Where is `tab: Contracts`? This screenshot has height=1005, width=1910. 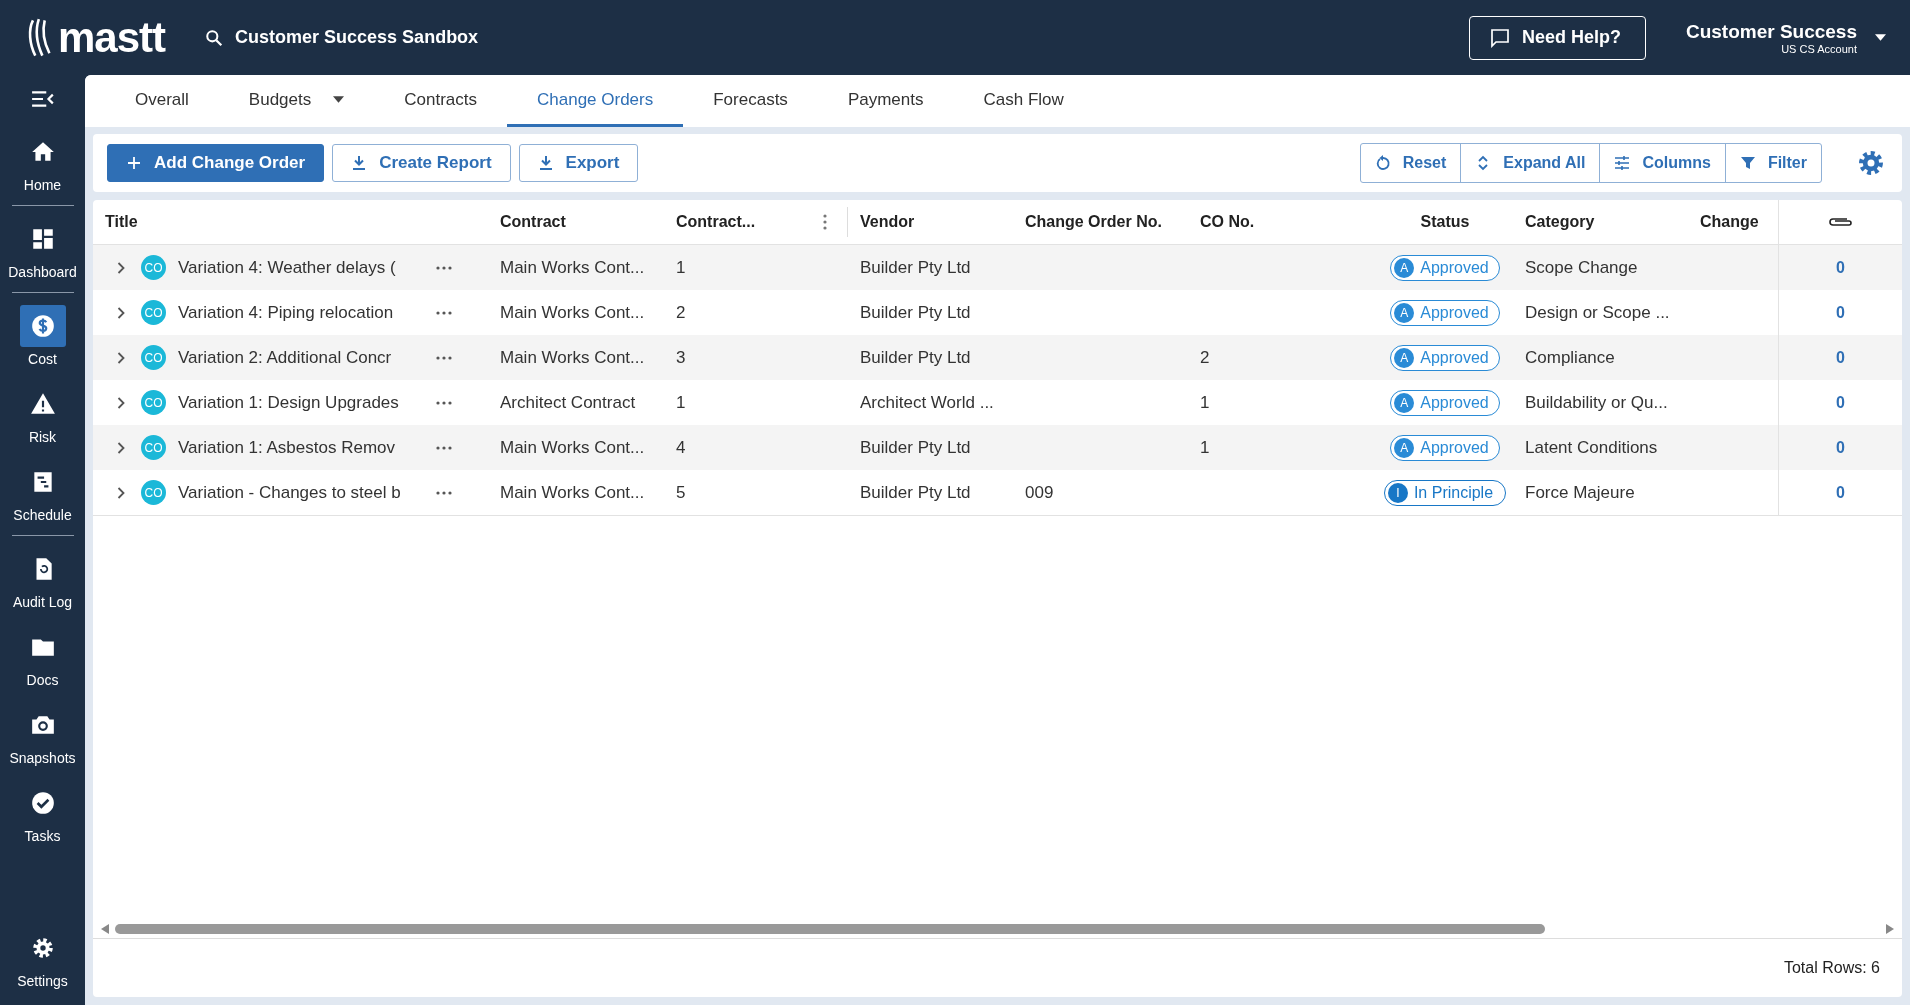 tab: Contracts is located at coordinates (440, 101).